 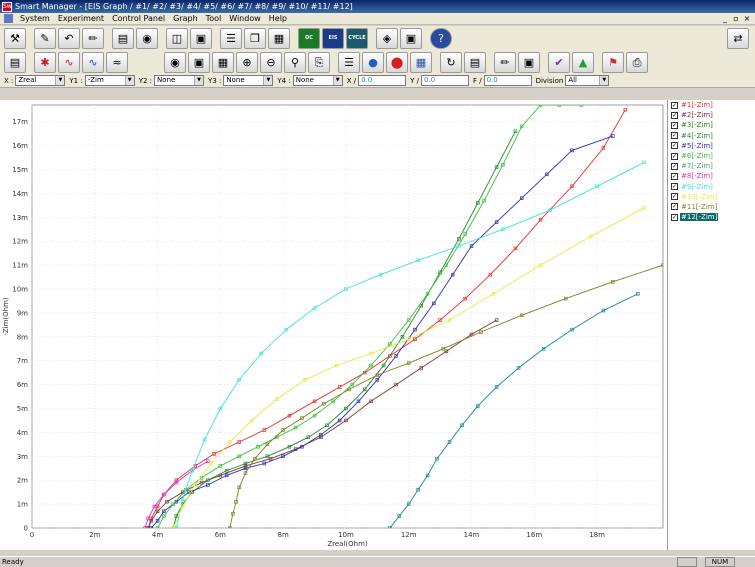 What do you see at coordinates (377, 561) in the screenshot?
I see `status-bar: Ready NUM` at bounding box center [377, 561].